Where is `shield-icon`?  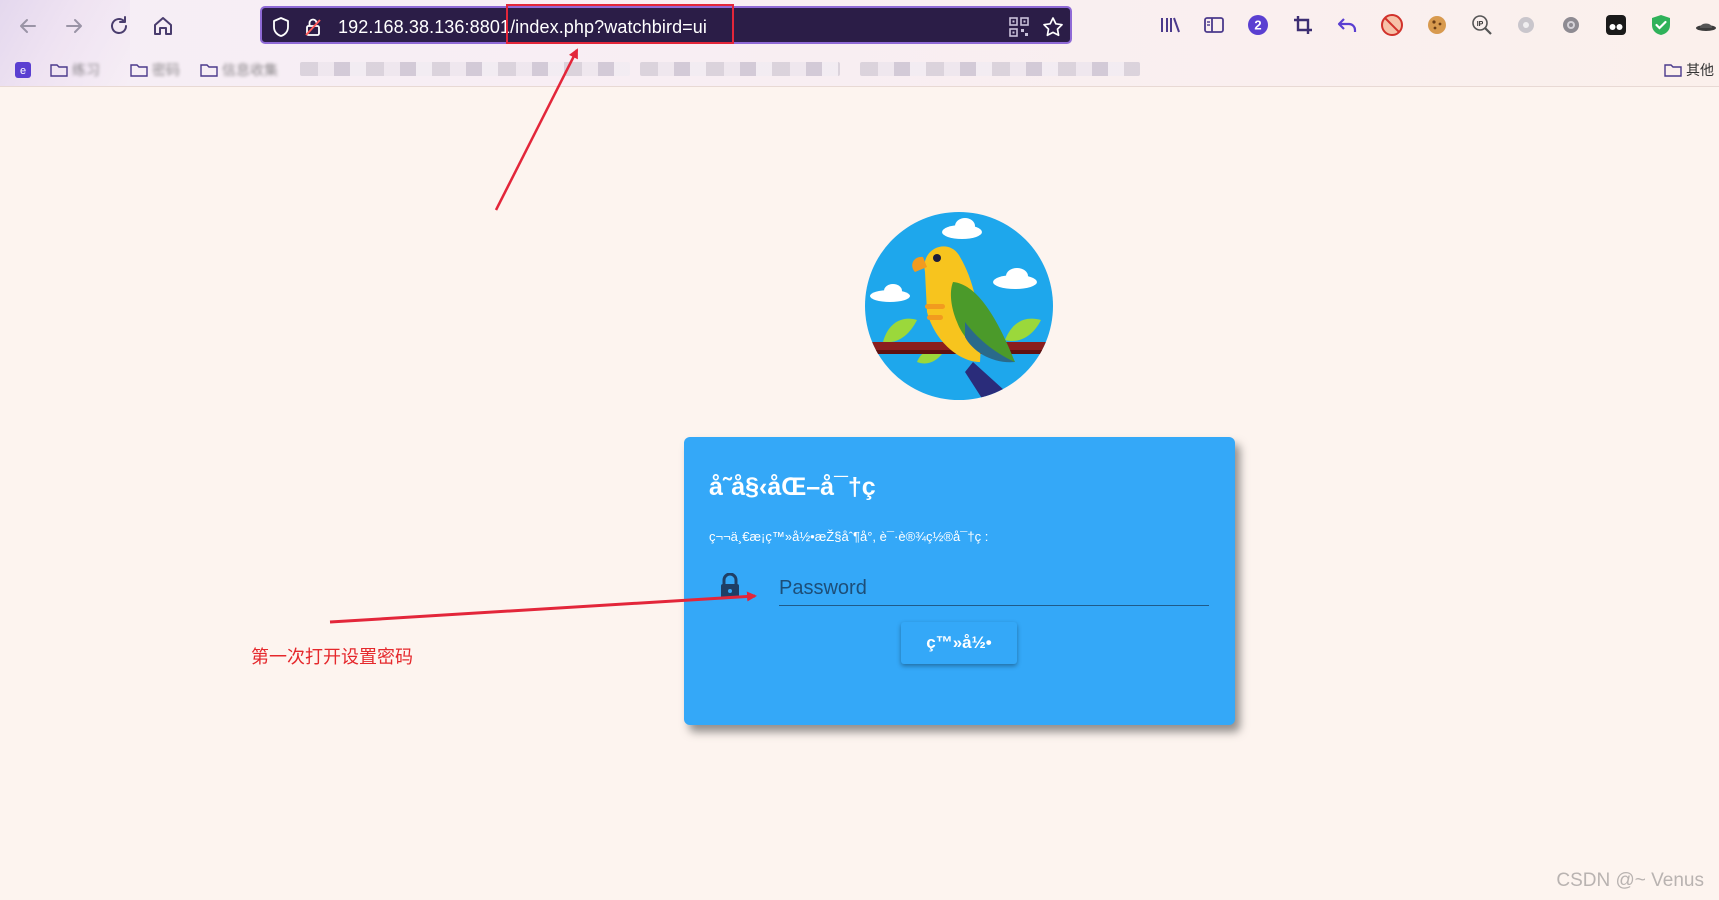 shield-icon is located at coordinates (281, 27).